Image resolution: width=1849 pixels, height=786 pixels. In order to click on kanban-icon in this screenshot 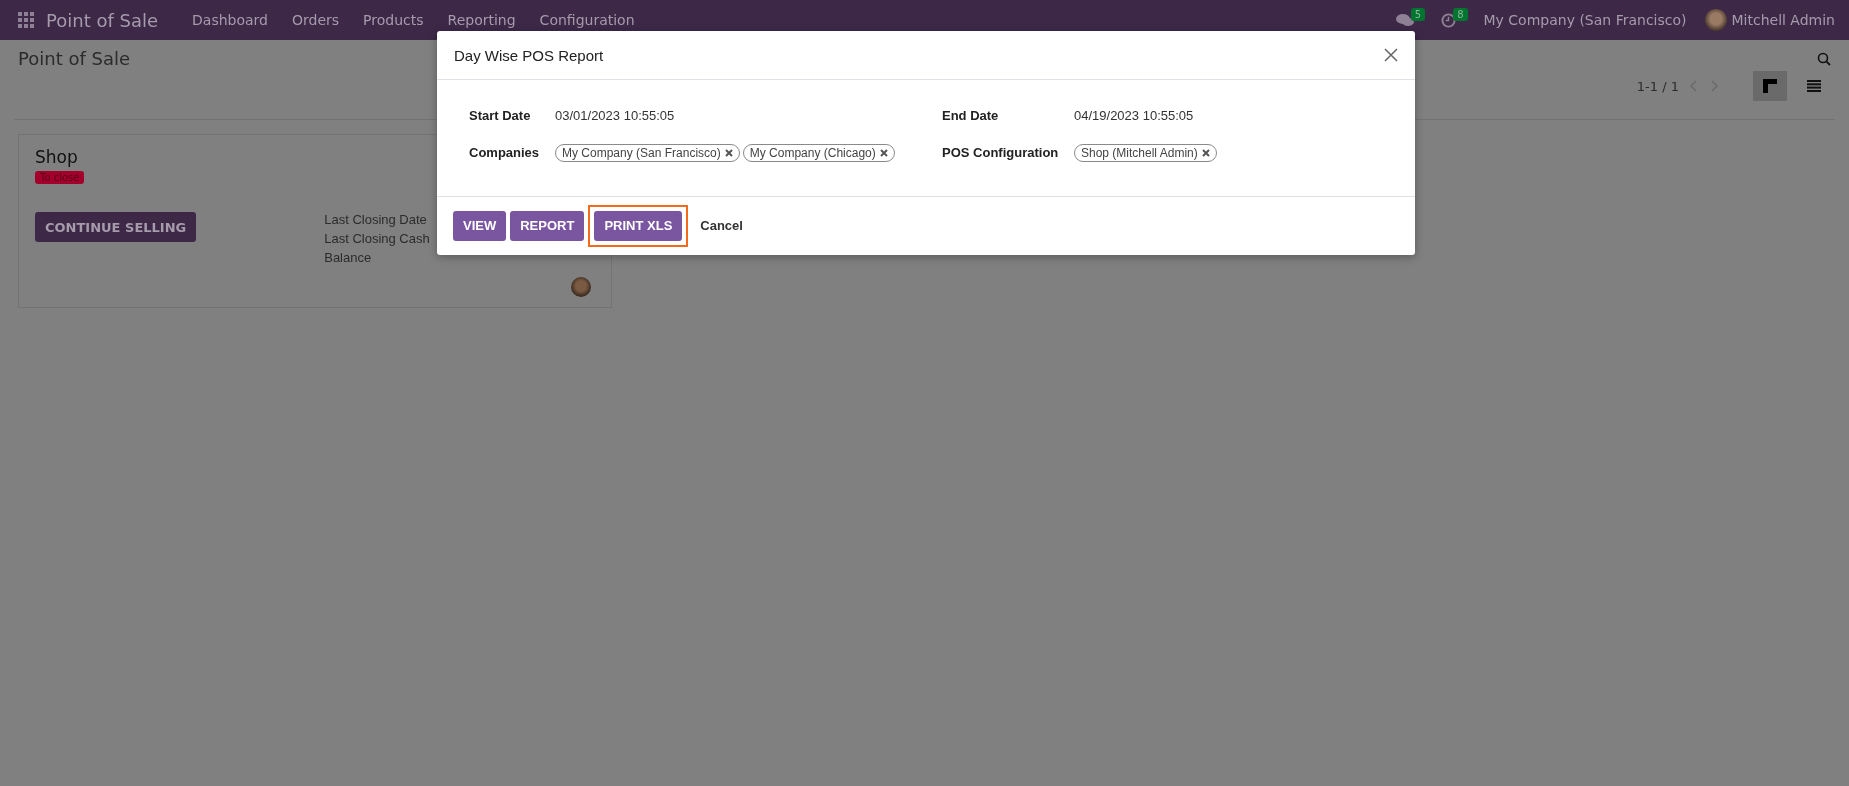, I will do `click(1770, 86)`.